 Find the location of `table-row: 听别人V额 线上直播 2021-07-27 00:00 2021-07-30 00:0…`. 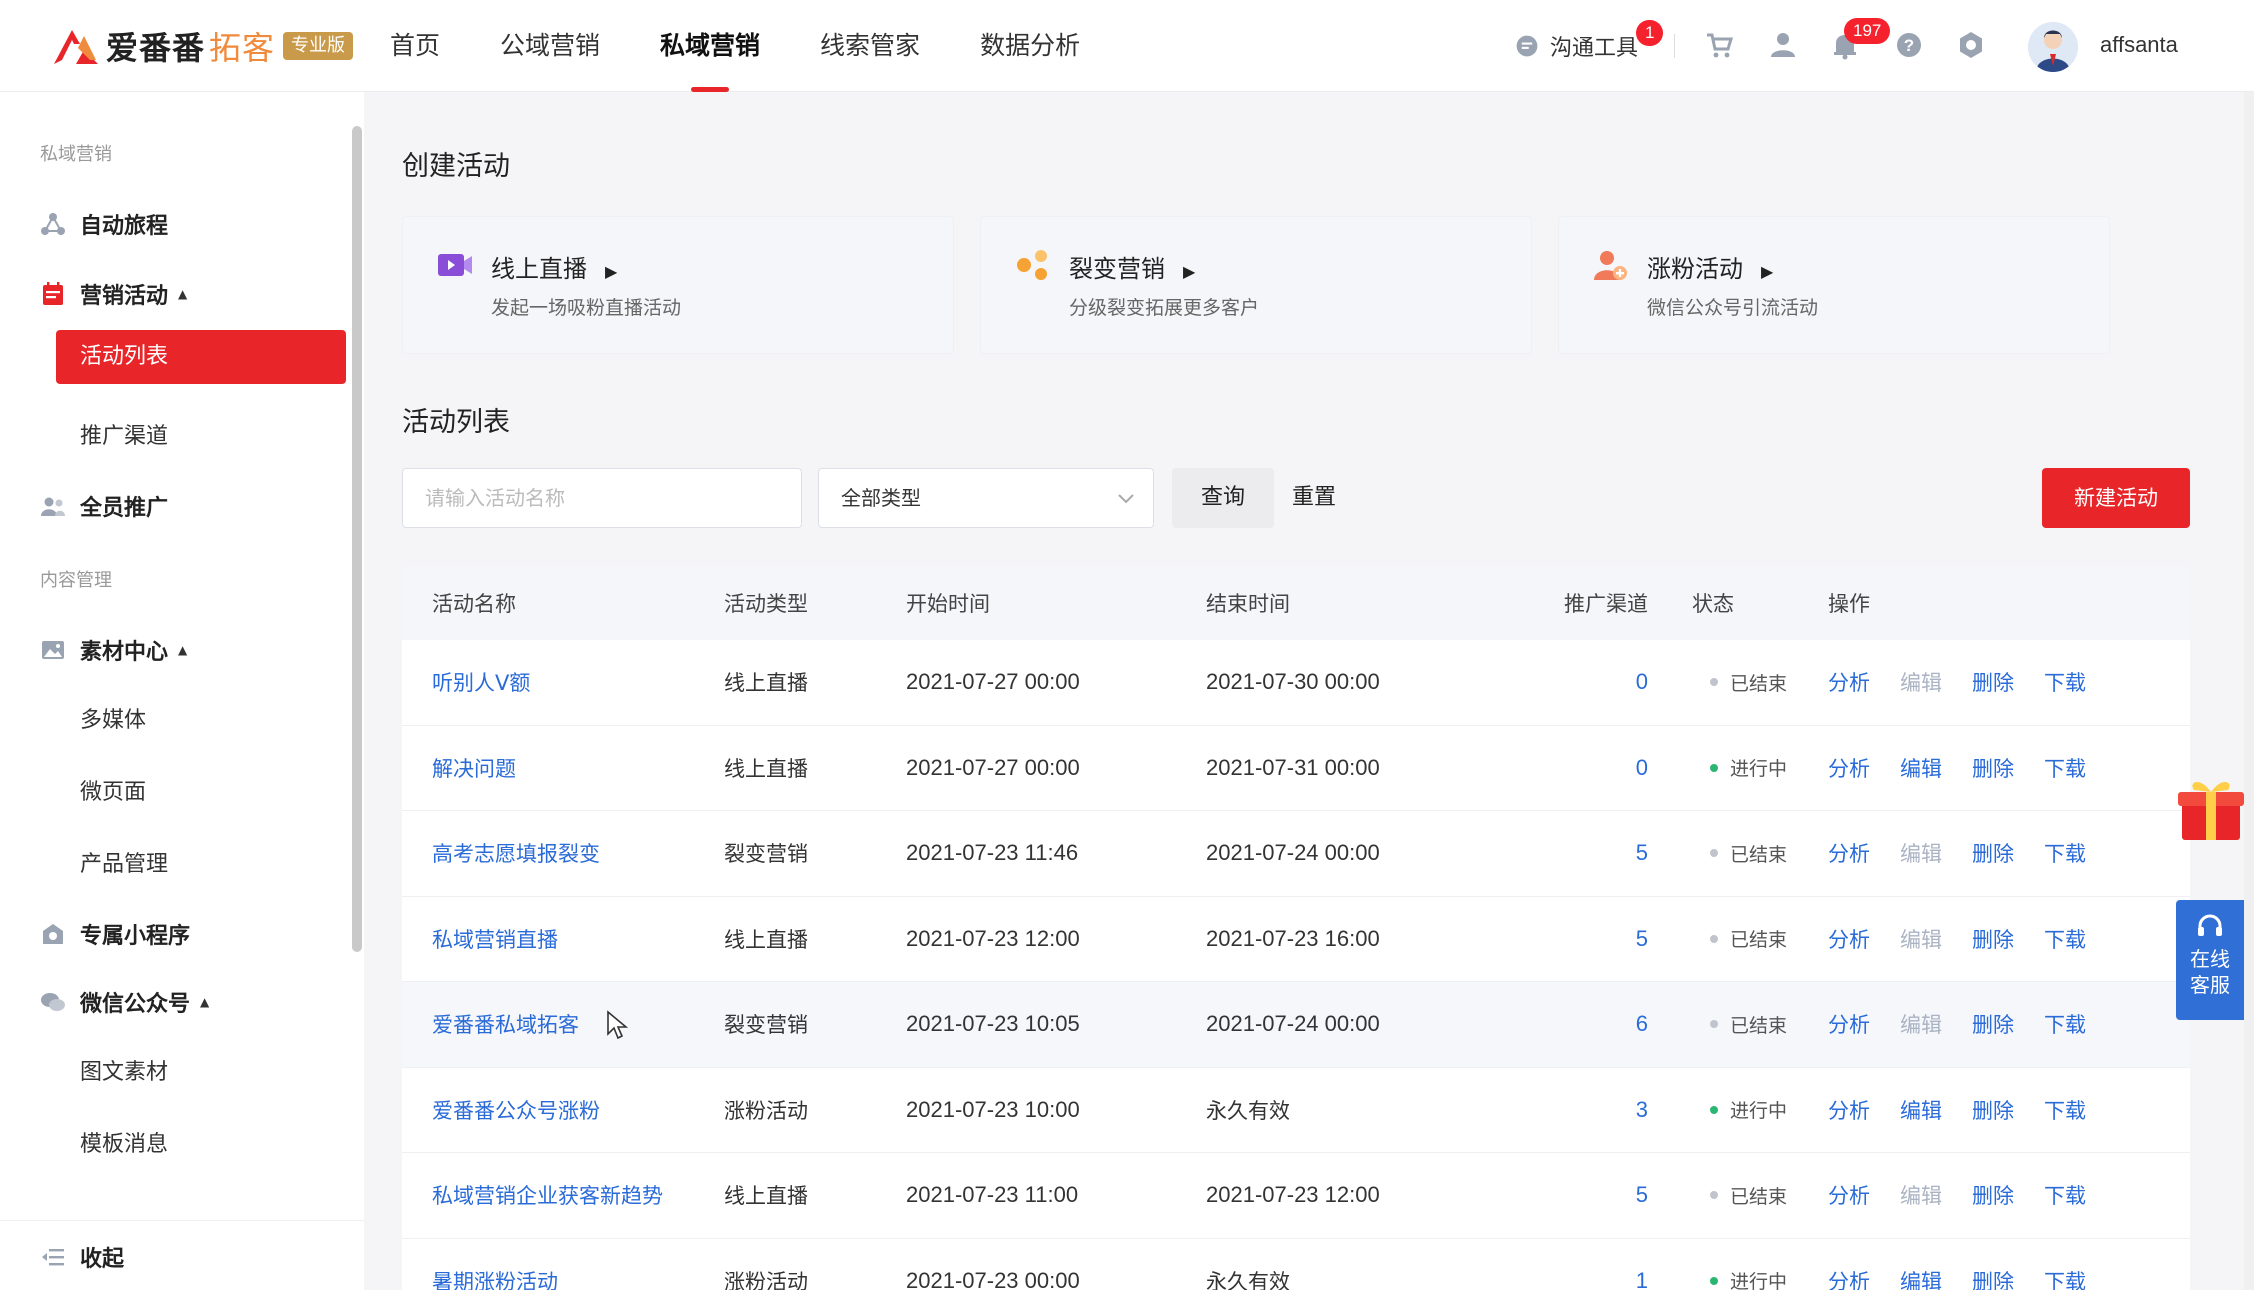

table-row: 听别人V额 线上直播 2021-07-27 00:00 2021-07-30 00:0… is located at coordinates (1296, 683).